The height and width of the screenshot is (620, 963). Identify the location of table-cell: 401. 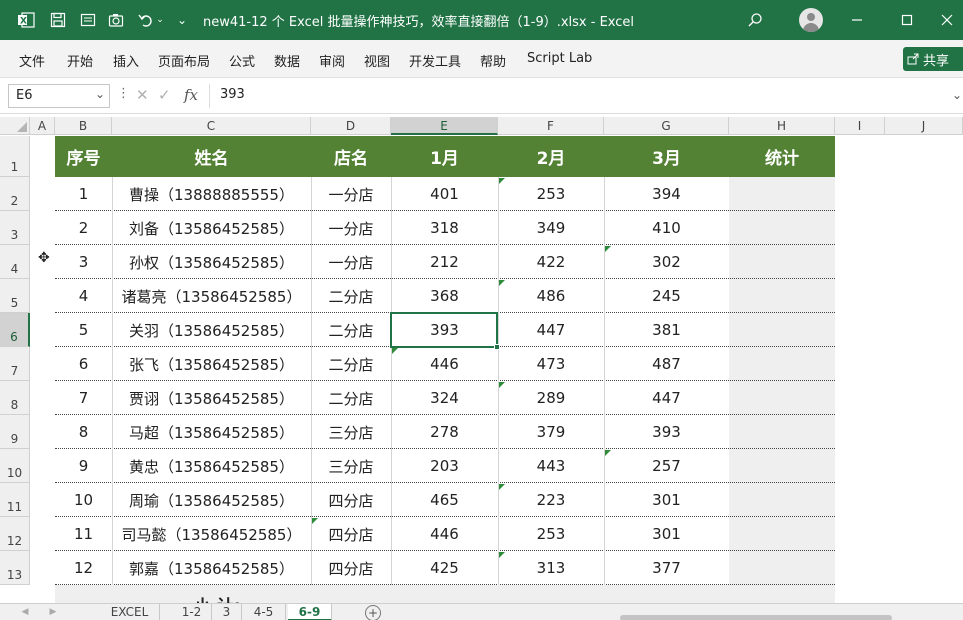
(444, 194).